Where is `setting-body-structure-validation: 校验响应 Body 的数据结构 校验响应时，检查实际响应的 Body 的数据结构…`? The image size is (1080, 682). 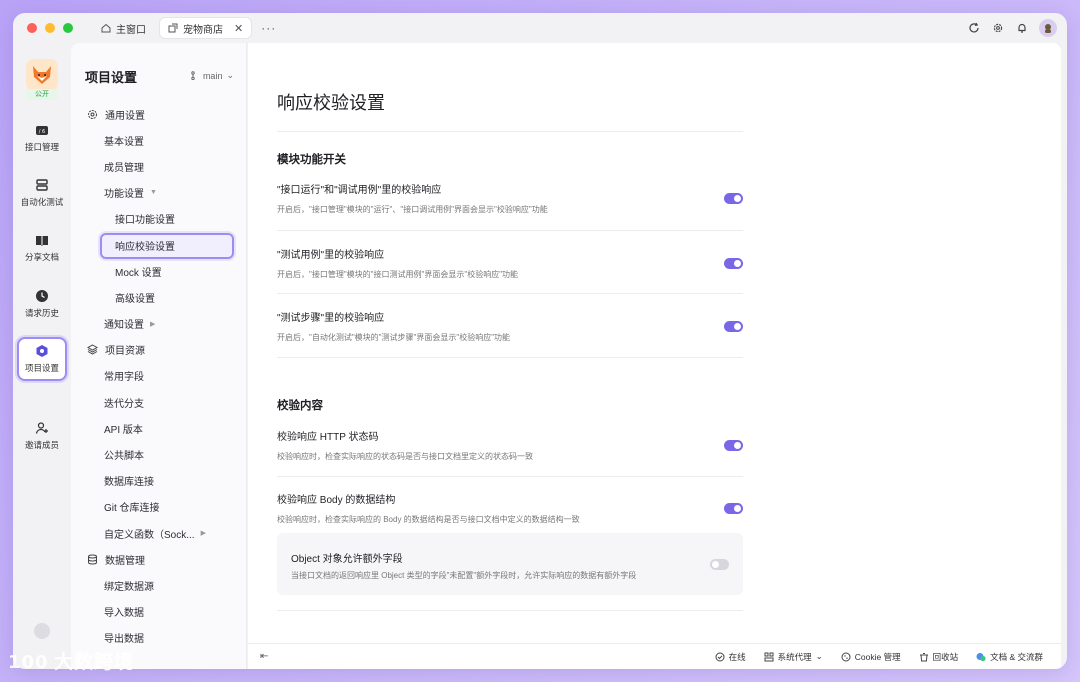
setting-body-structure-validation: 校验响应 Body 的数据结构 校验响应时，检查实际响应的 Body 的数据结构… is located at coordinates (510, 508).